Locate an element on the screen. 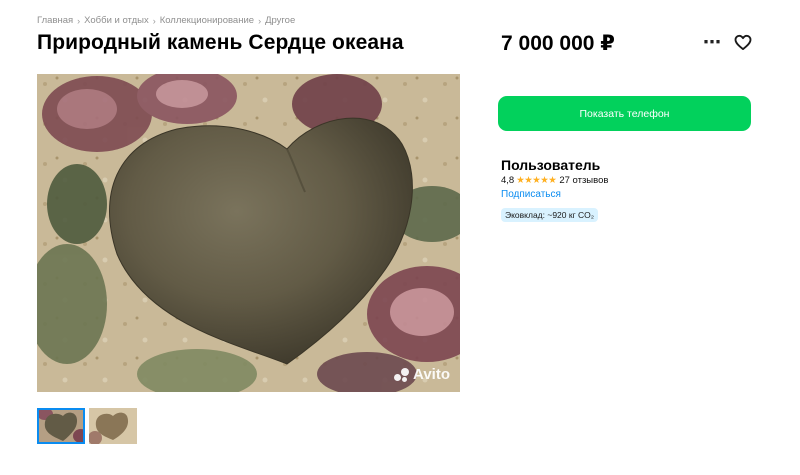 The image size is (800, 475). thumbnail-strip is located at coordinates (87, 426).